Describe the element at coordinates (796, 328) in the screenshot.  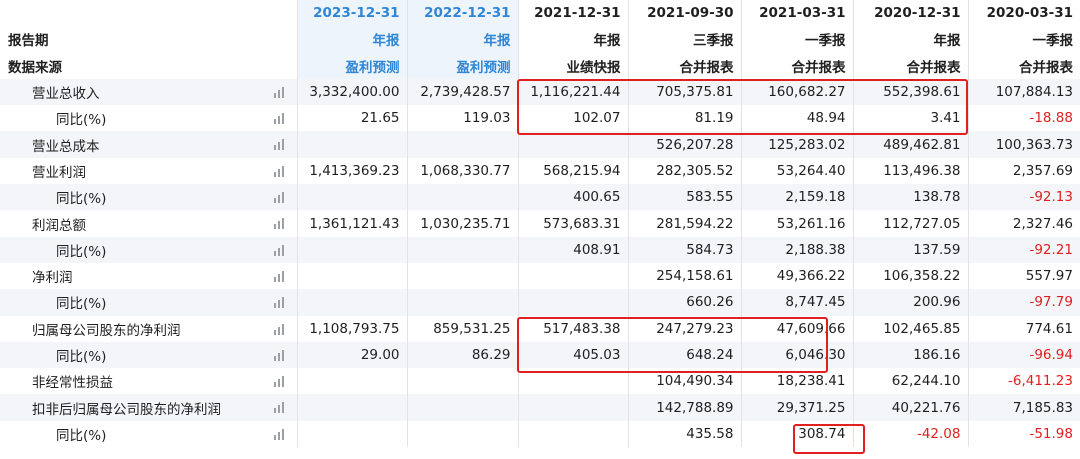
I see `value-cell: 47,609.66` at that location.